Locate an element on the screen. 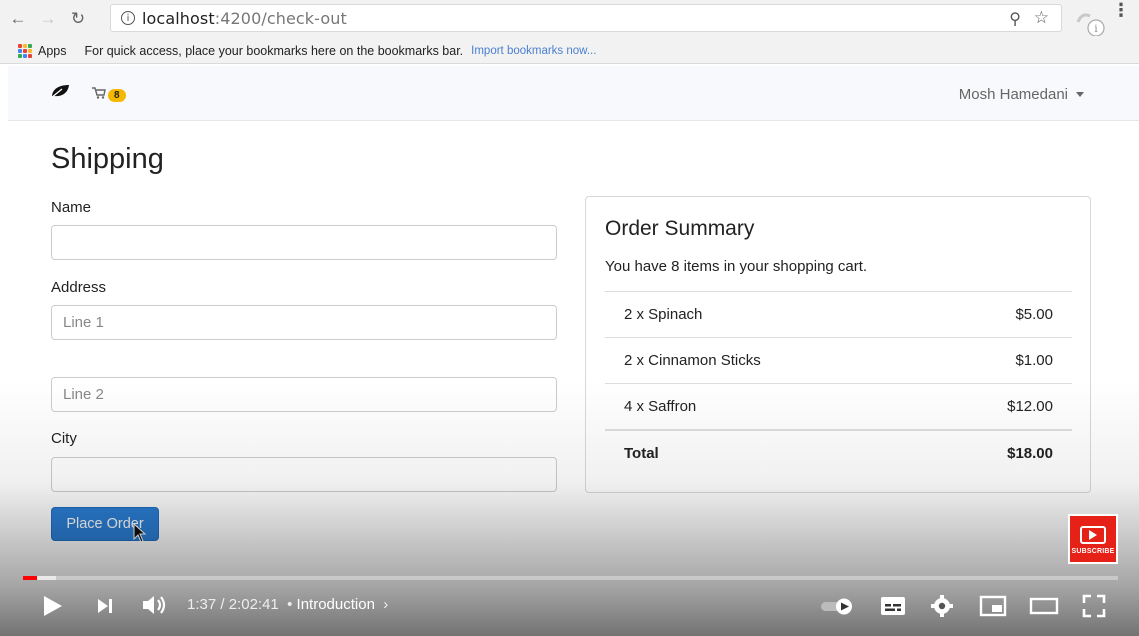  chrome-menu-icon: ⋮ is located at coordinates (1121, 10).